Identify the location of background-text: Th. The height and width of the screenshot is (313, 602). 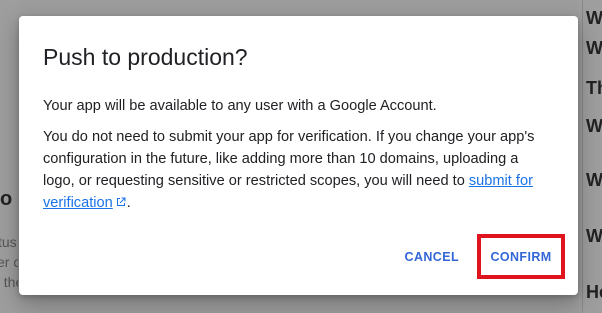
(594, 88).